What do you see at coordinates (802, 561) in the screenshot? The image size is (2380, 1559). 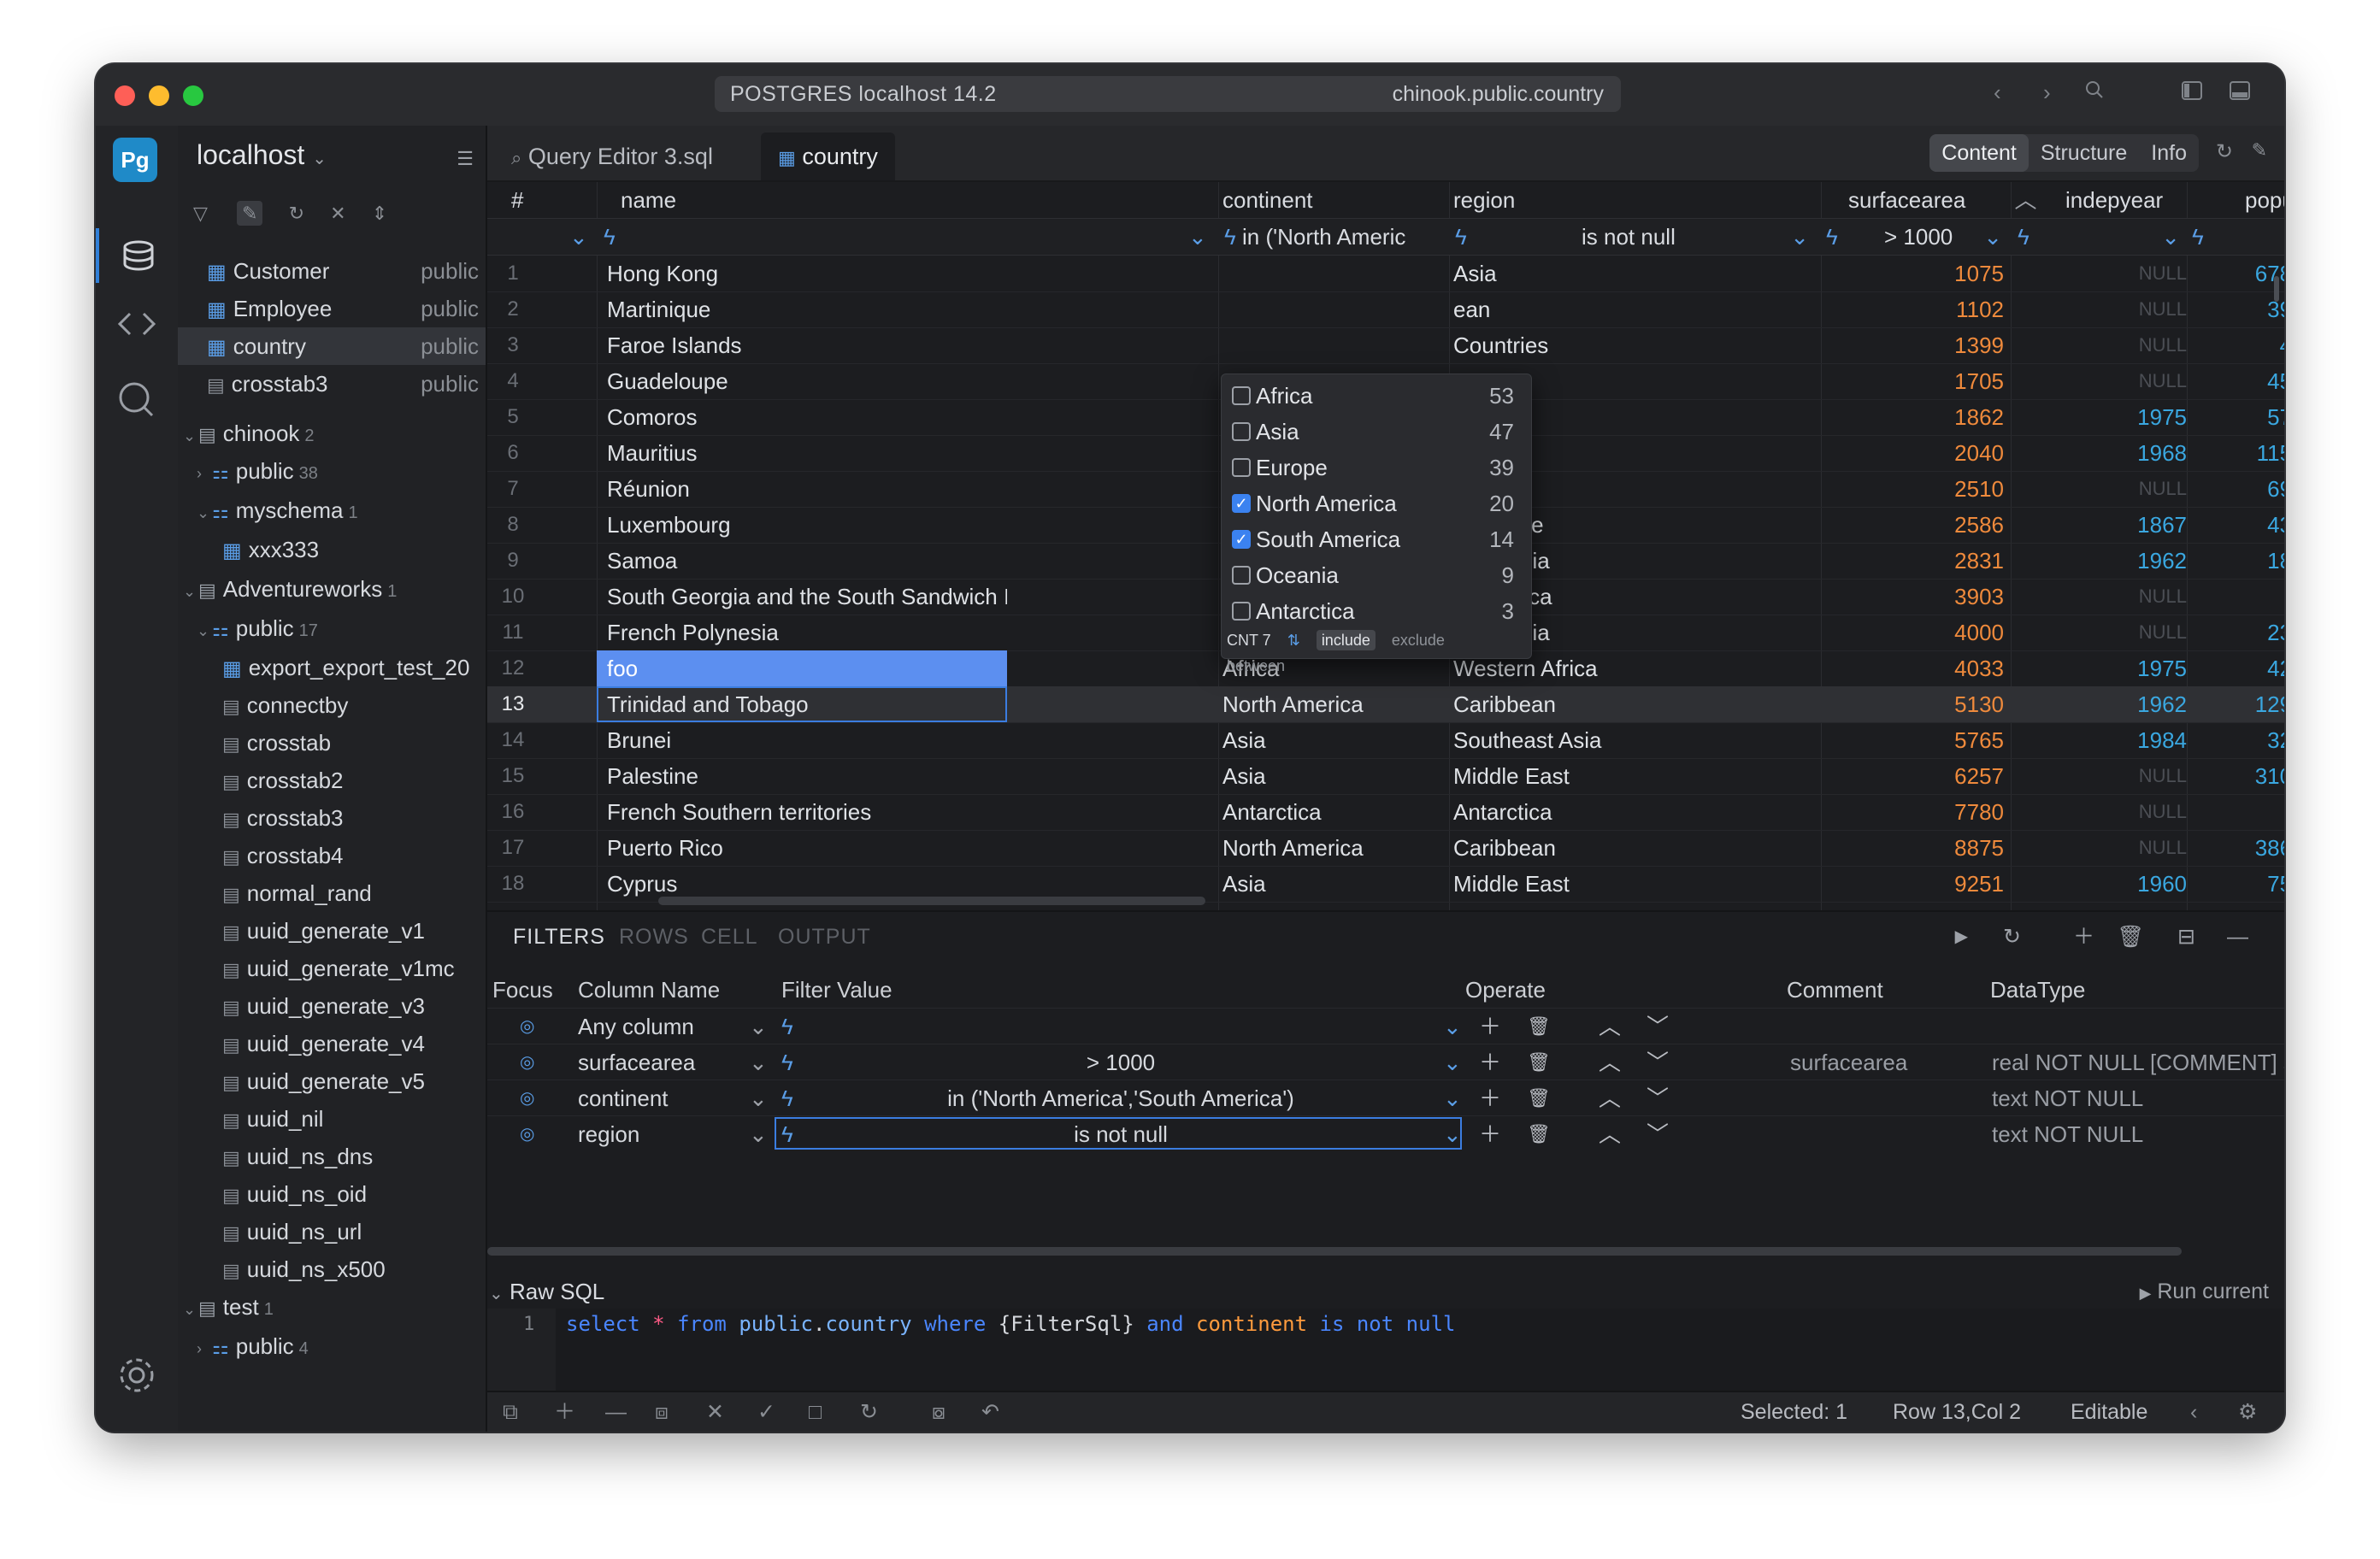 I see `cell-name: Samoa` at bounding box center [802, 561].